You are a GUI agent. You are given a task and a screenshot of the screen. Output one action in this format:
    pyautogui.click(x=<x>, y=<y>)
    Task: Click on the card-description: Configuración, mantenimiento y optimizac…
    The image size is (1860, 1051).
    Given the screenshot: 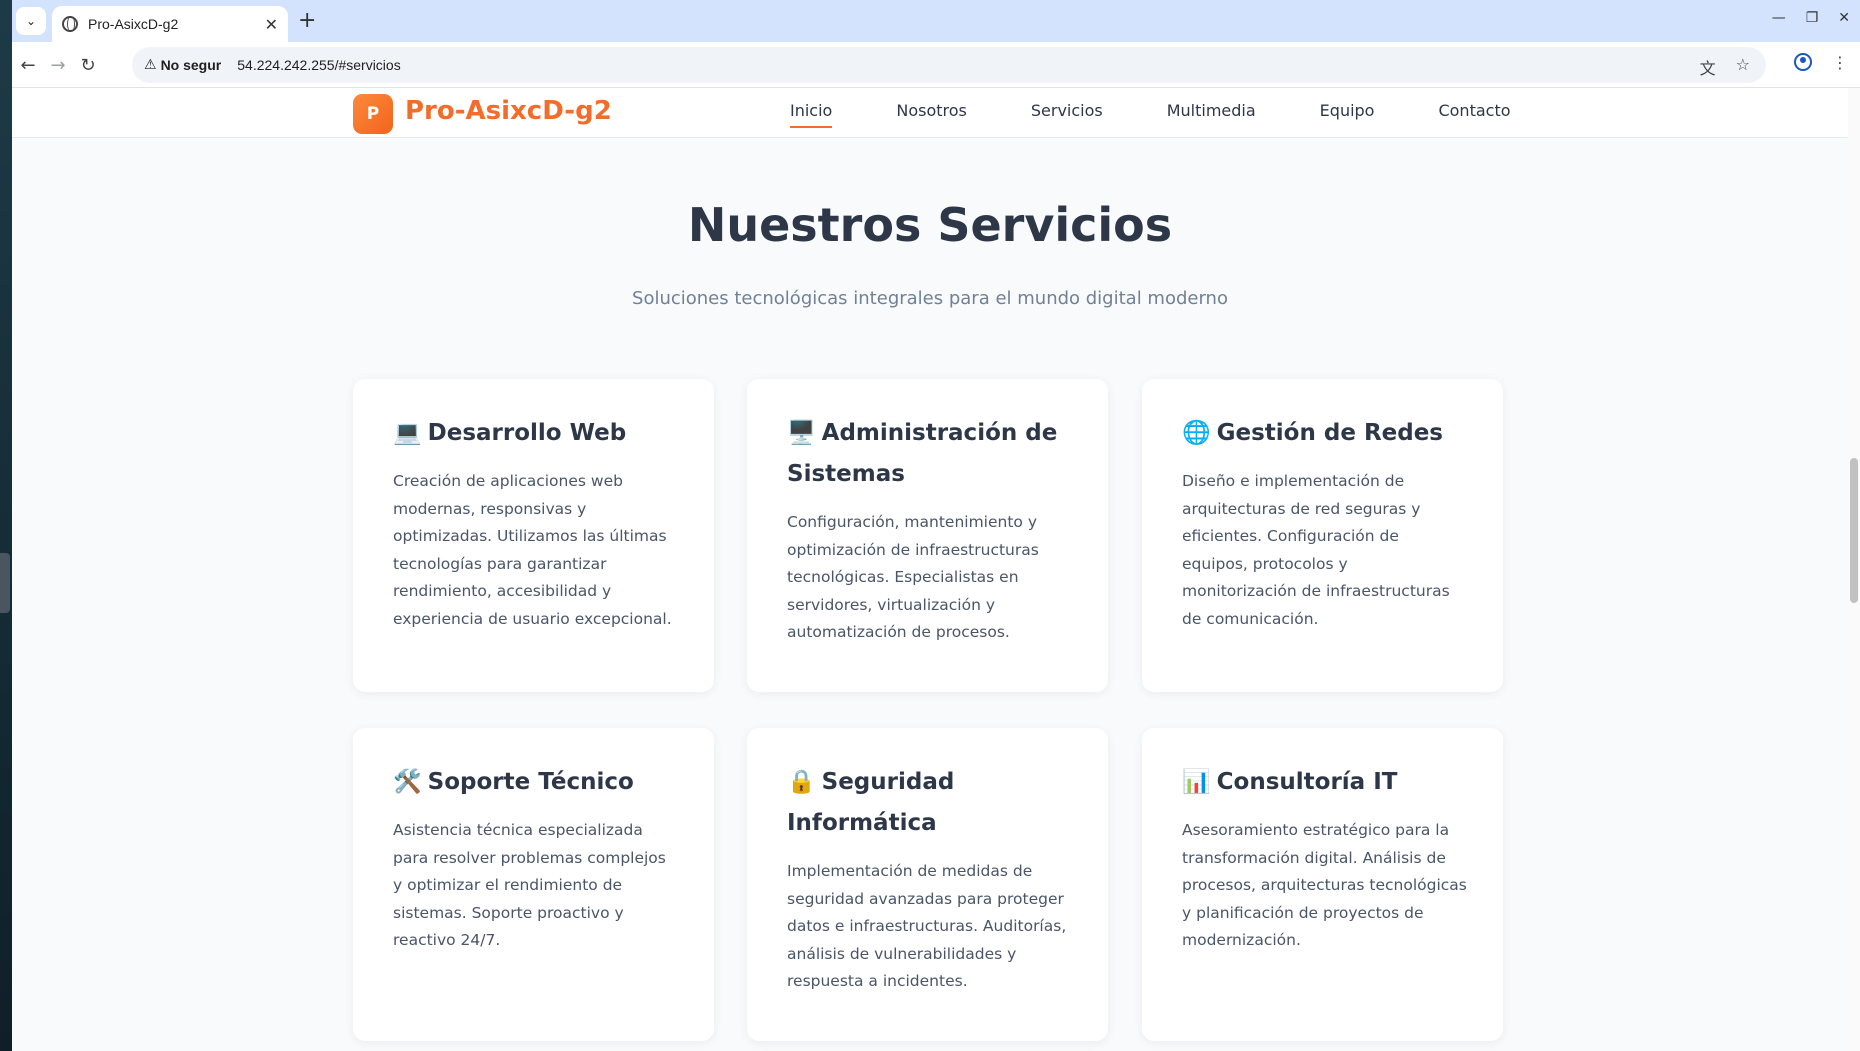 What is the action you would take?
    pyautogui.click(x=913, y=577)
    